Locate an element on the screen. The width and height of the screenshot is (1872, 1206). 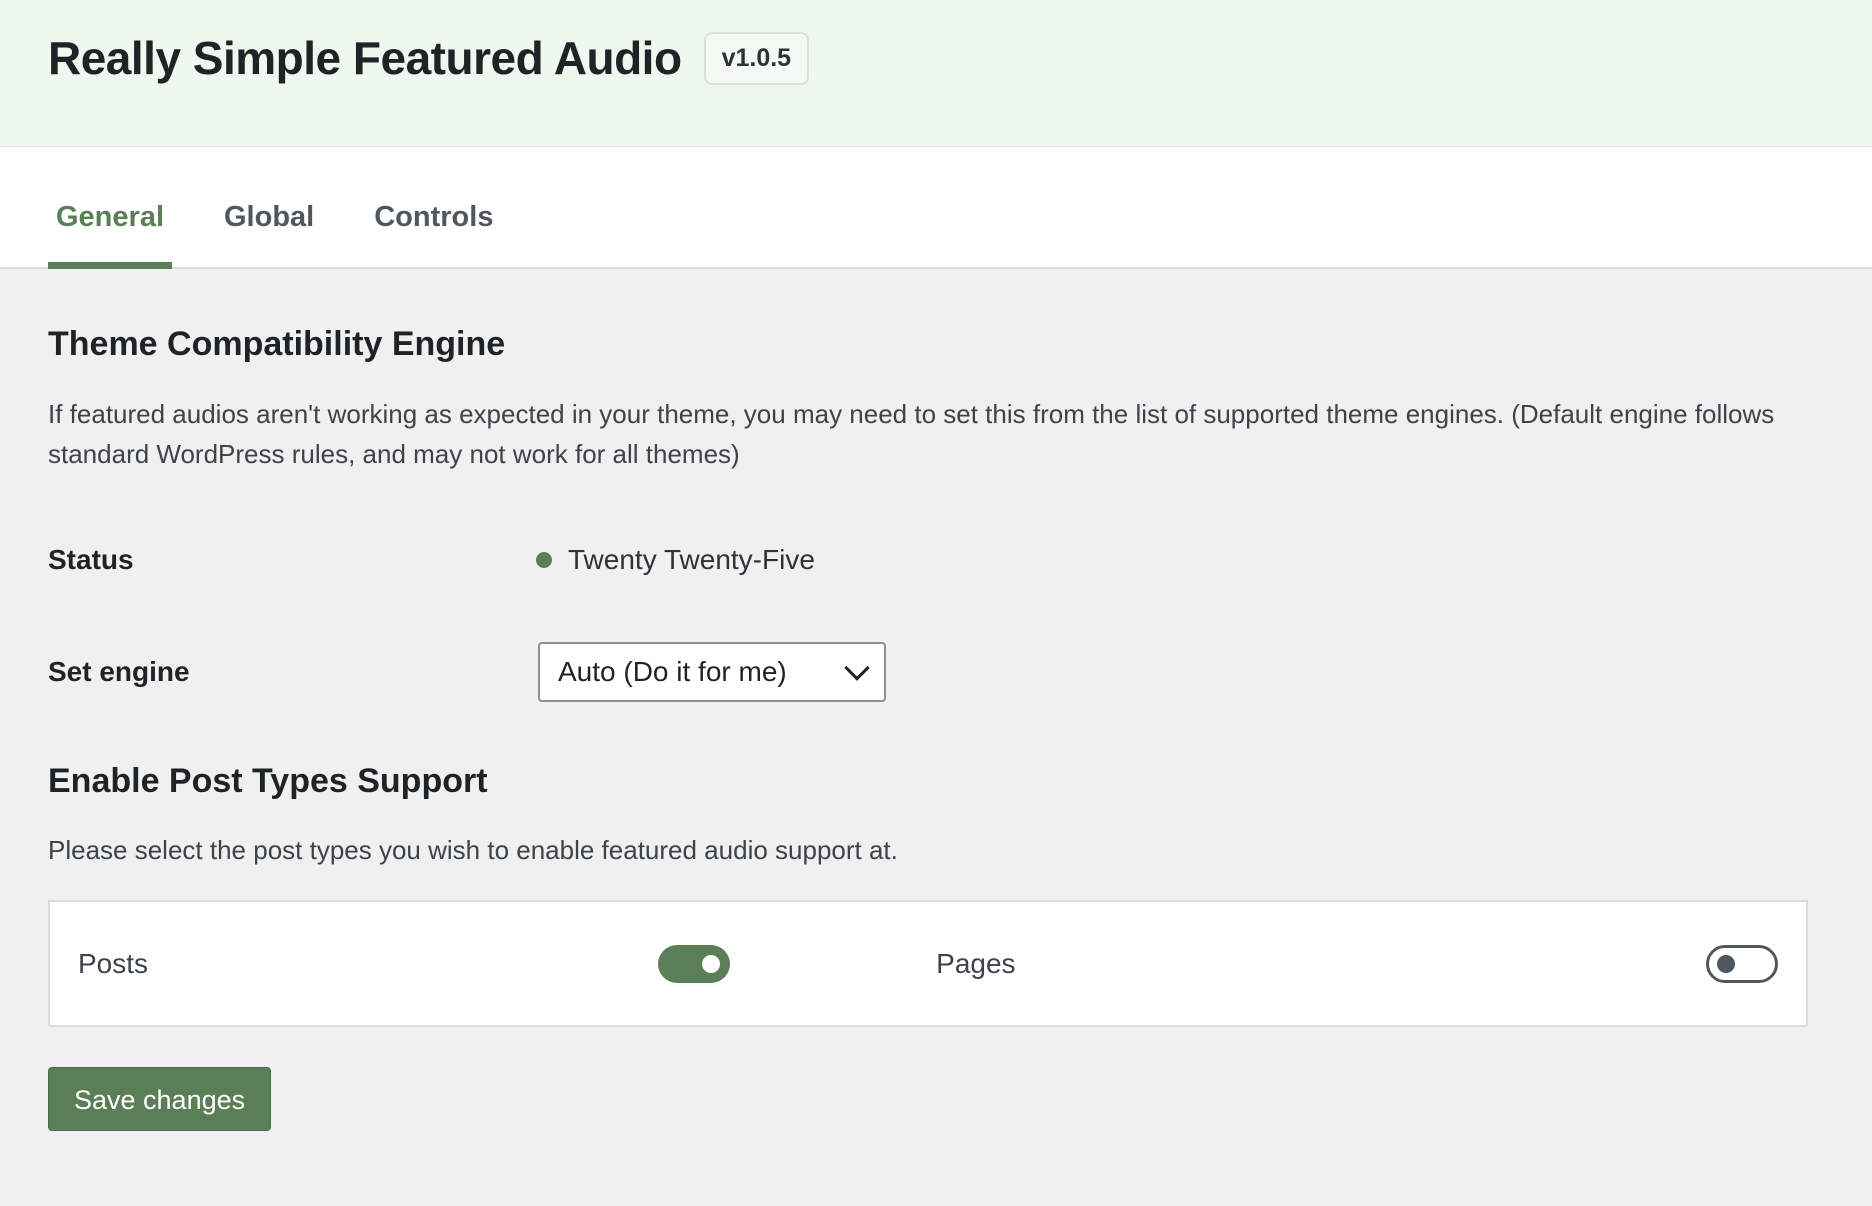
status-theme-name: Twenty Twenty-Five is located at coordinates (691, 559).